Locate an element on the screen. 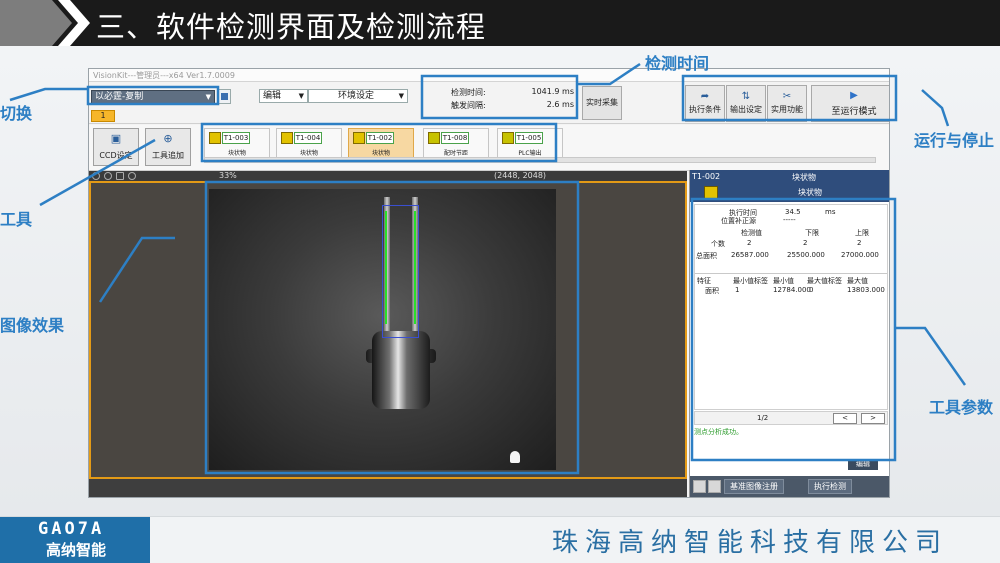 The width and height of the screenshot is (1000, 563). ref-image-button: 基准图像注册 is located at coordinates (754, 486).